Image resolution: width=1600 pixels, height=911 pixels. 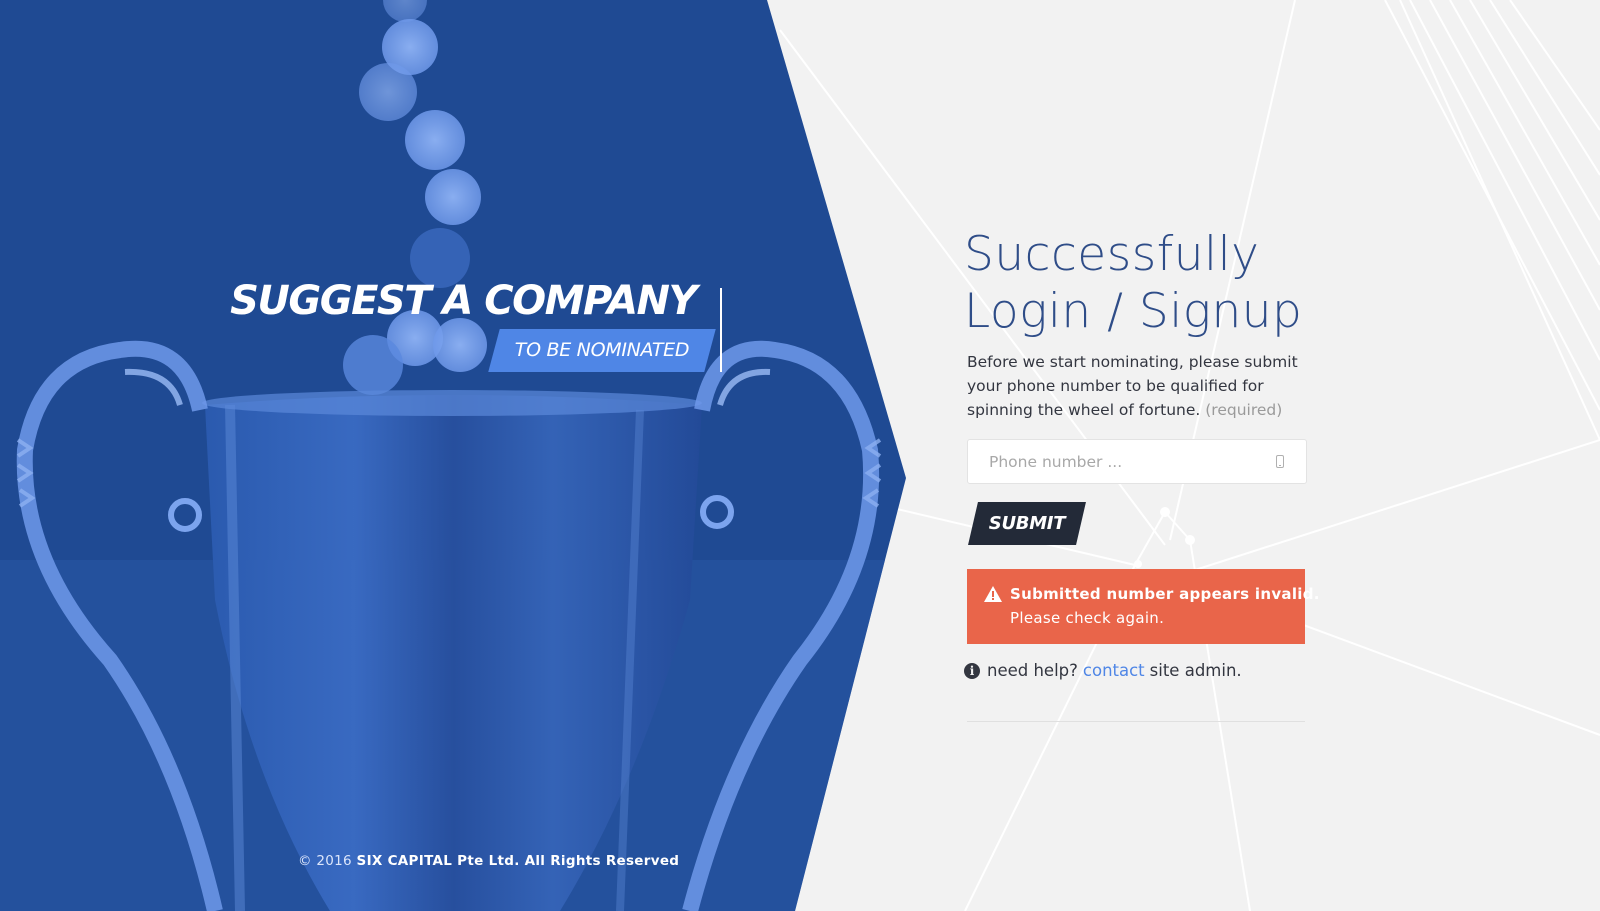 What do you see at coordinates (602, 350) in the screenshot?
I see `hero-tag: TO BE NOMINATED` at bounding box center [602, 350].